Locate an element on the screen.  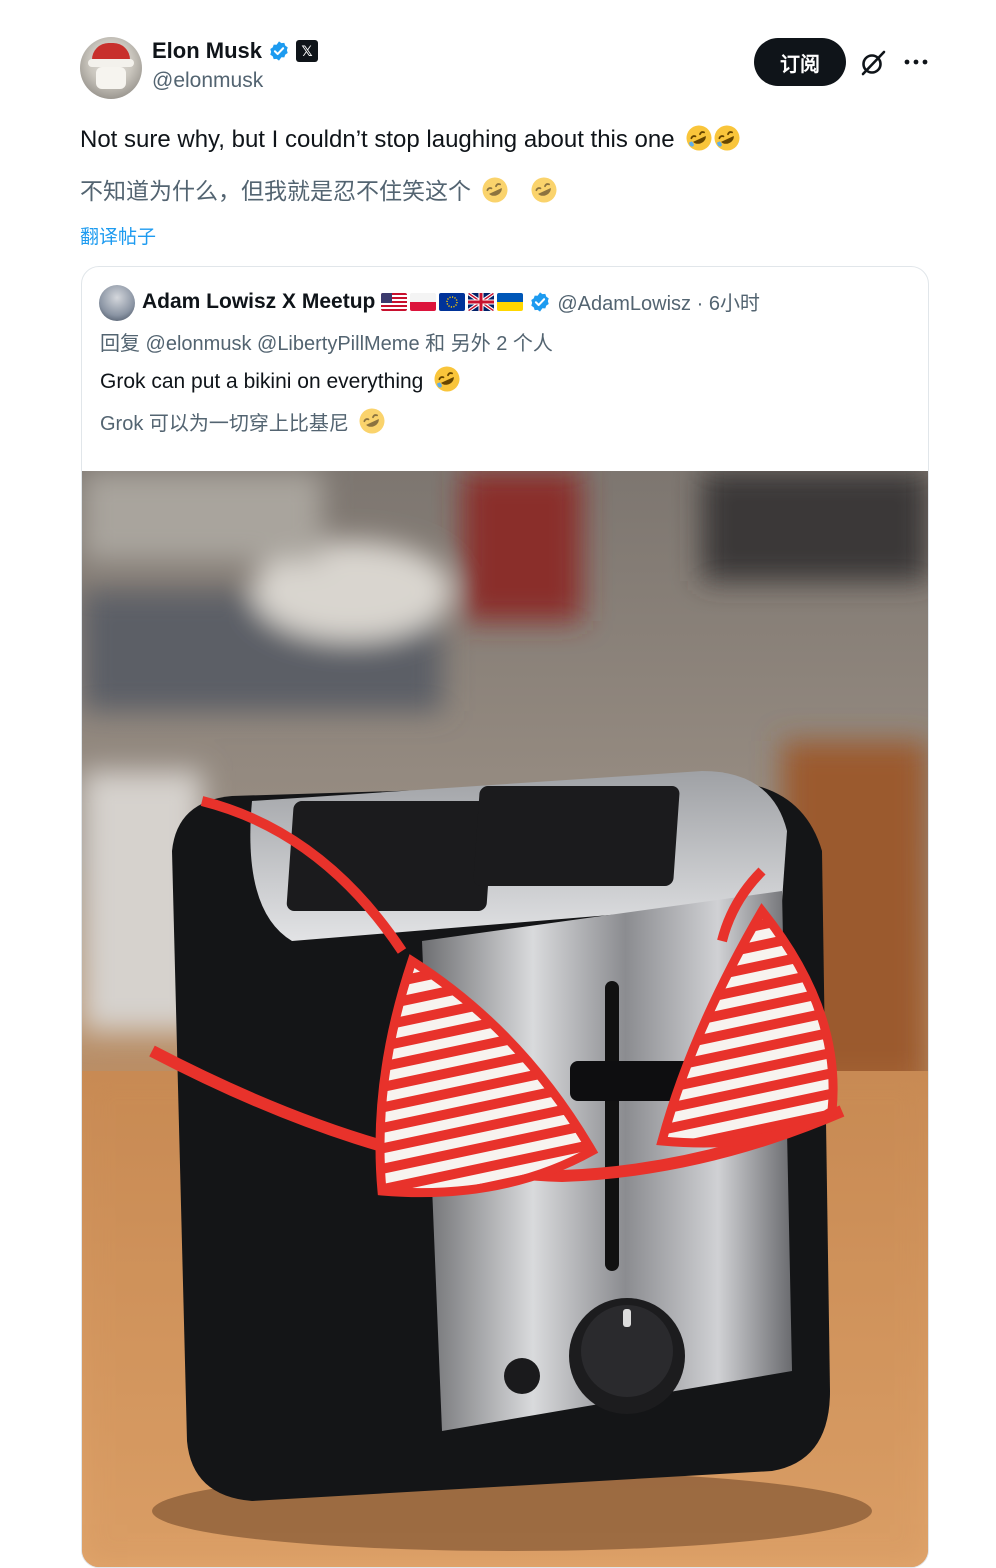
quote-author-name: Adam Lowisz X Meetup is located at coordinates (259, 301).